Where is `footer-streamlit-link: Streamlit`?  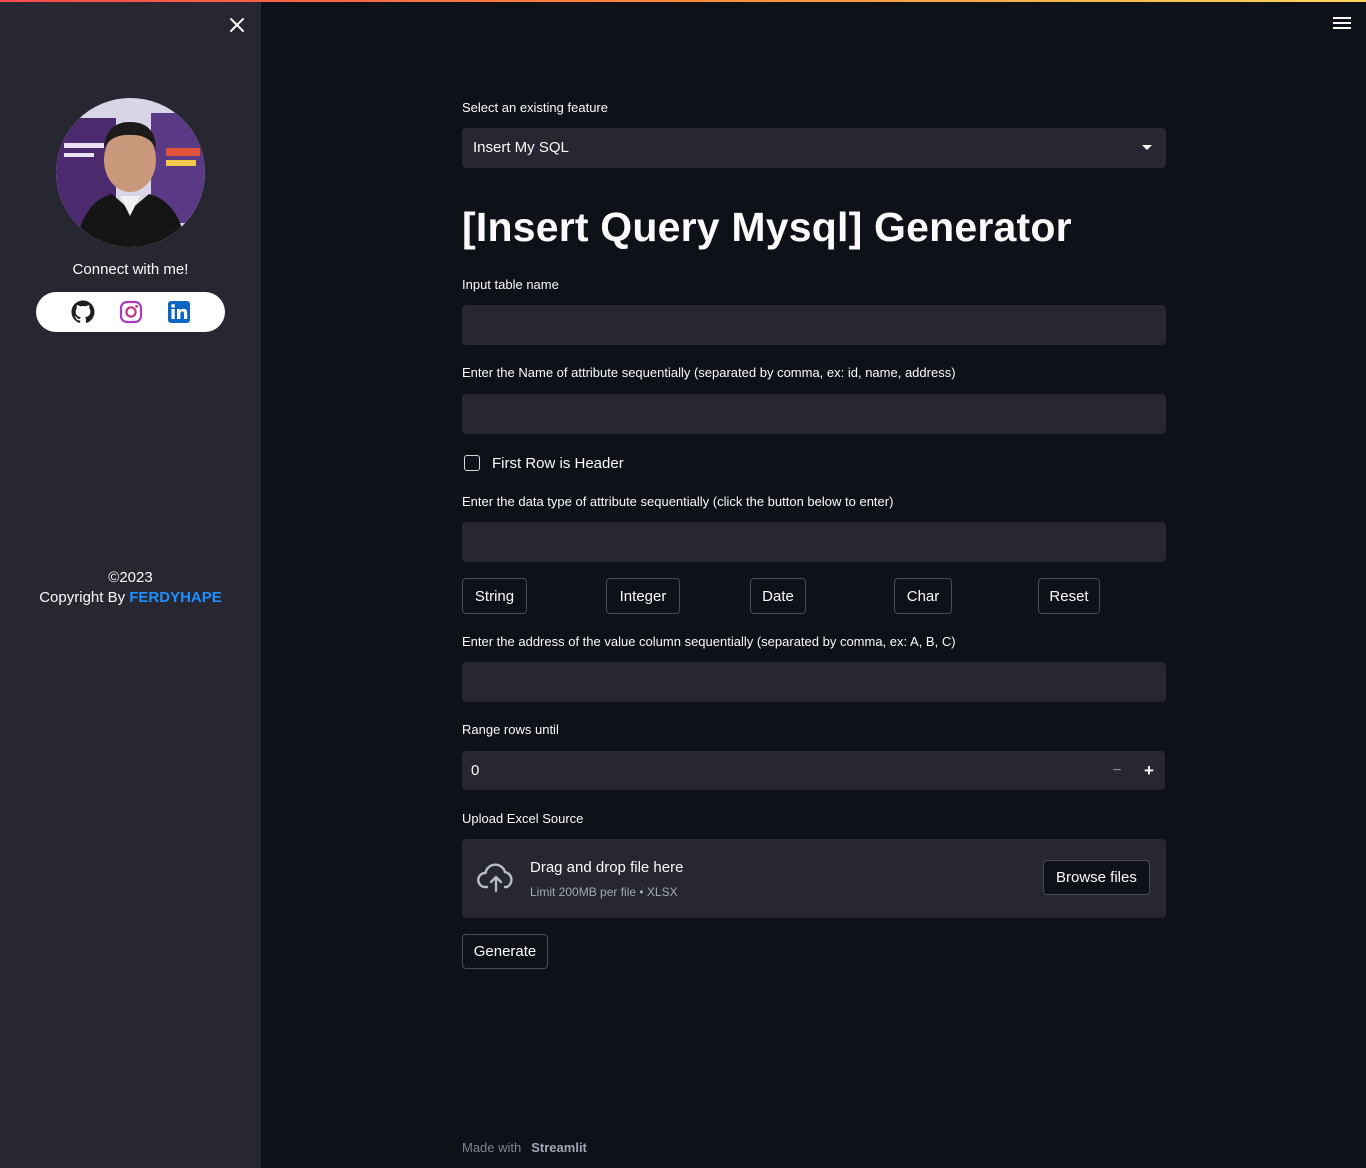 footer-streamlit-link: Streamlit is located at coordinates (559, 1147).